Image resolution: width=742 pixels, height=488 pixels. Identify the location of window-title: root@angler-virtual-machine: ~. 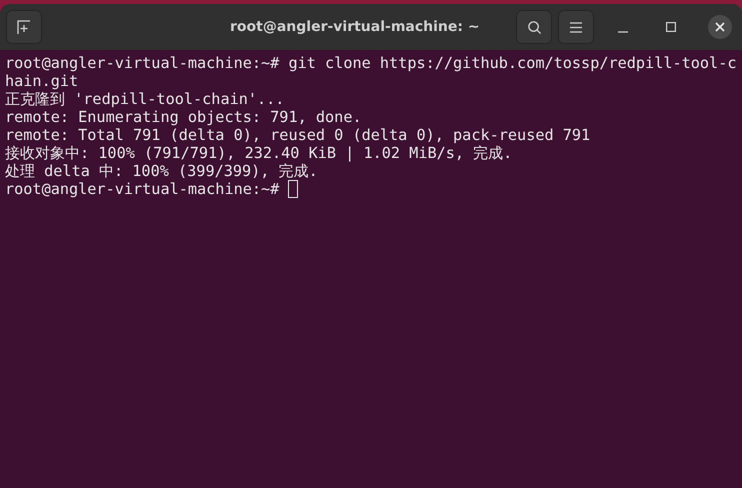
(355, 27).